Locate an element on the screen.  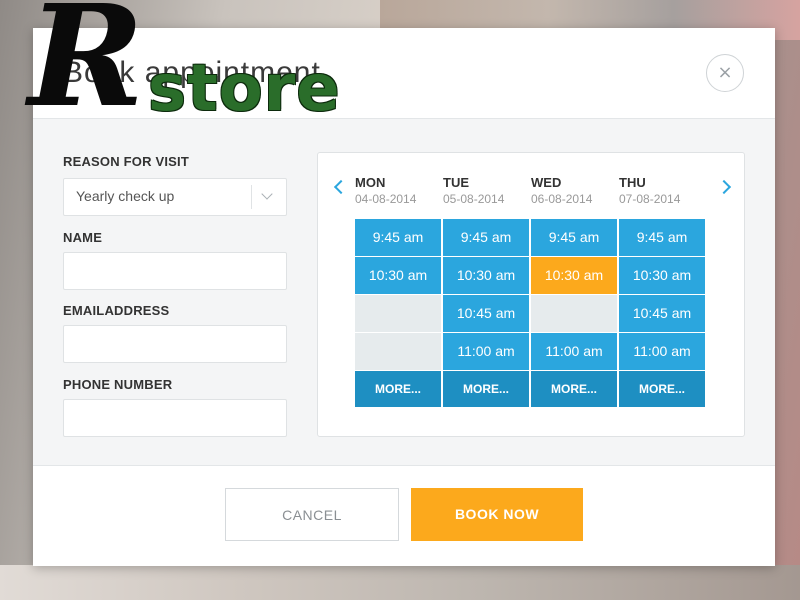
close-icon: × is located at coordinates (725, 72).